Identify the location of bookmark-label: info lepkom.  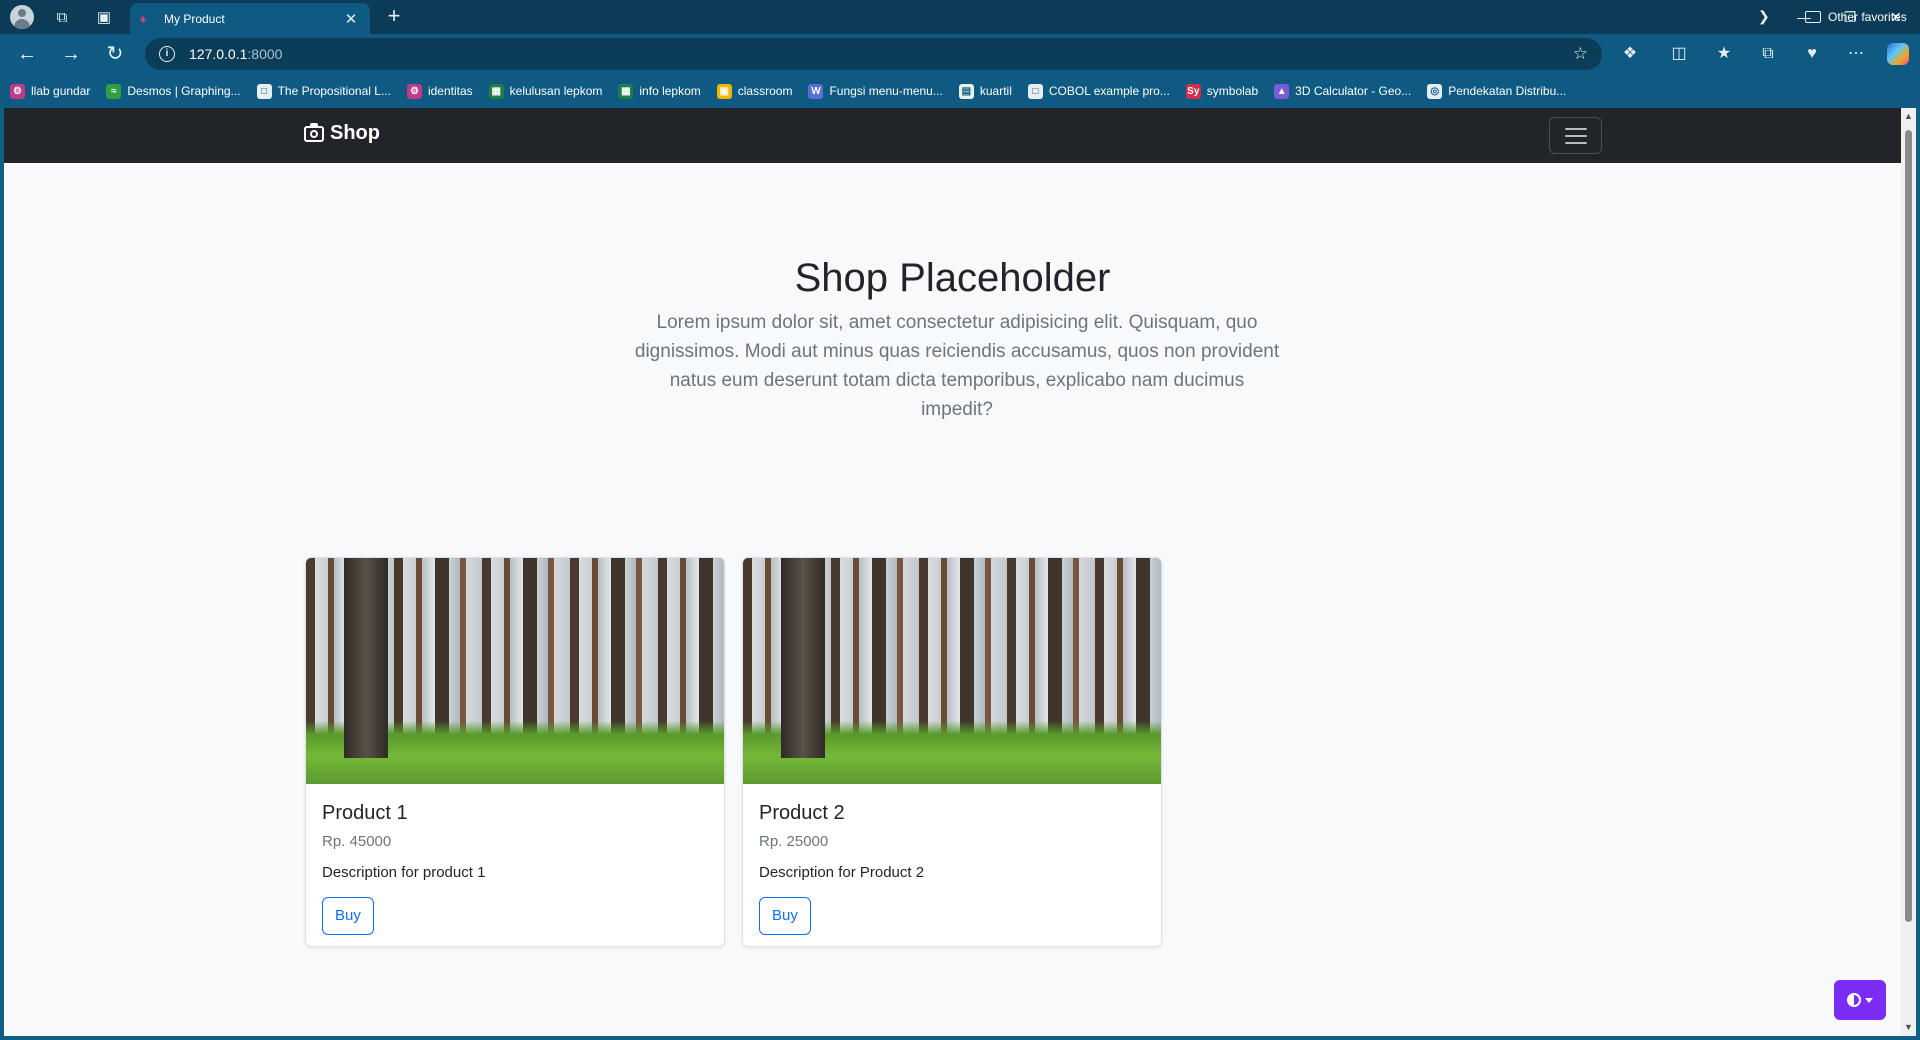
(670, 91).